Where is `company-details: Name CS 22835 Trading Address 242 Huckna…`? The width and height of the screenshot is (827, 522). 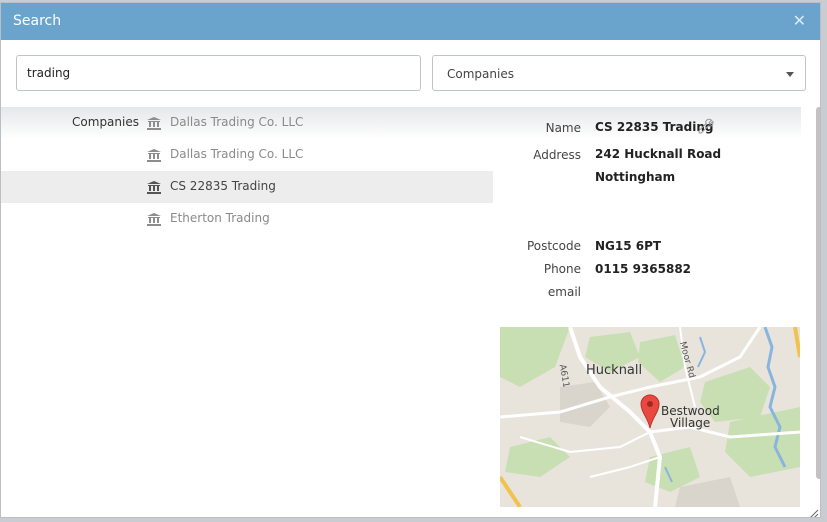 company-details: Name CS 22835 Trading Address 242 Huckna… is located at coordinates (651, 207).